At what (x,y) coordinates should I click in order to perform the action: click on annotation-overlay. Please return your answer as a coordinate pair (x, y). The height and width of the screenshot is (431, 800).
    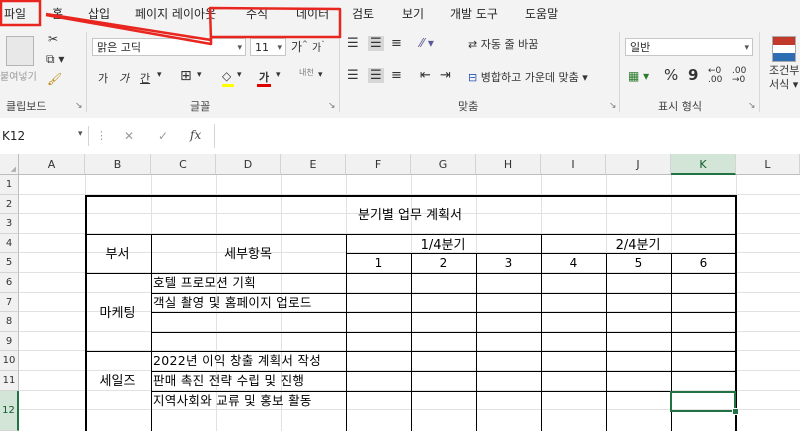
    Looking at the image, I should click on (171, 23).